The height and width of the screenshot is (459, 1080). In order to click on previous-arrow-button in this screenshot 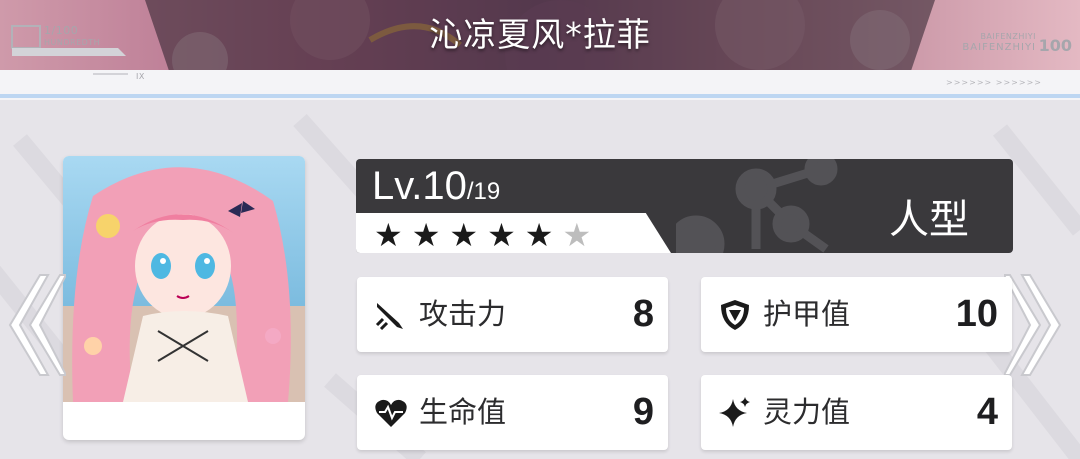, I will do `click(33, 325)`.